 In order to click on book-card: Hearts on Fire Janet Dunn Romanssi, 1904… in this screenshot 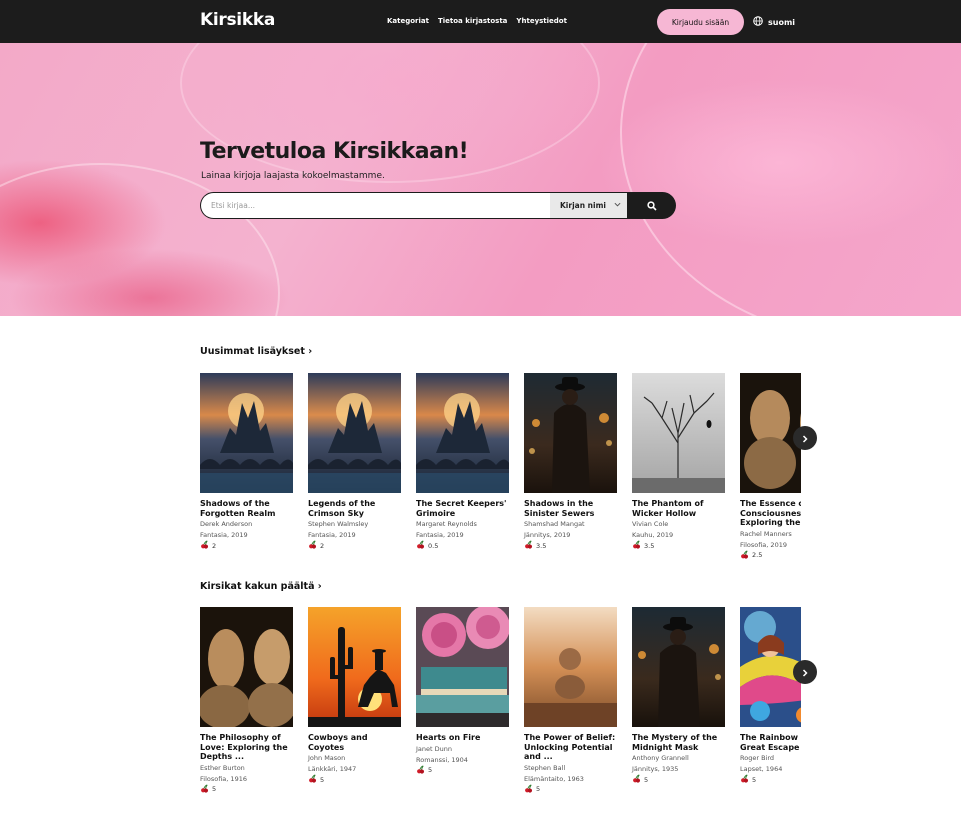, I will do `click(462, 692)`.